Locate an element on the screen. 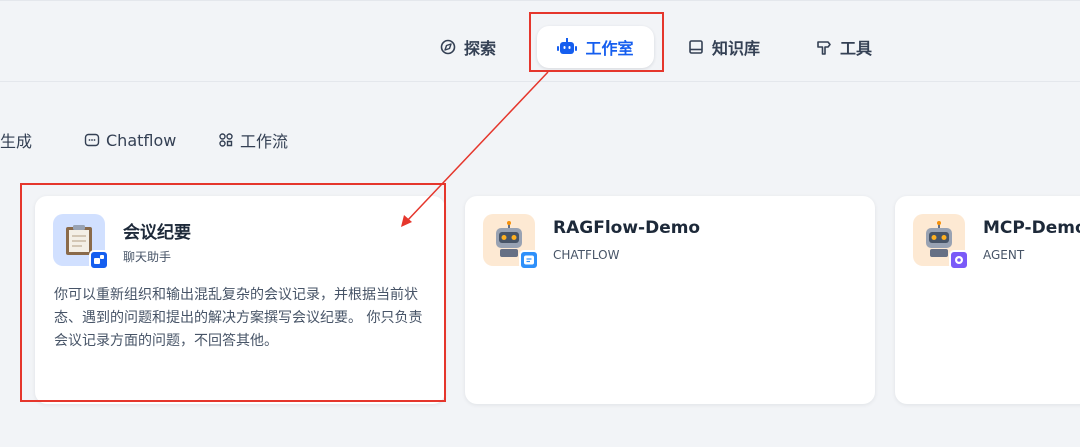  filter-chatflow-label: Chatflow is located at coordinates (141, 140).